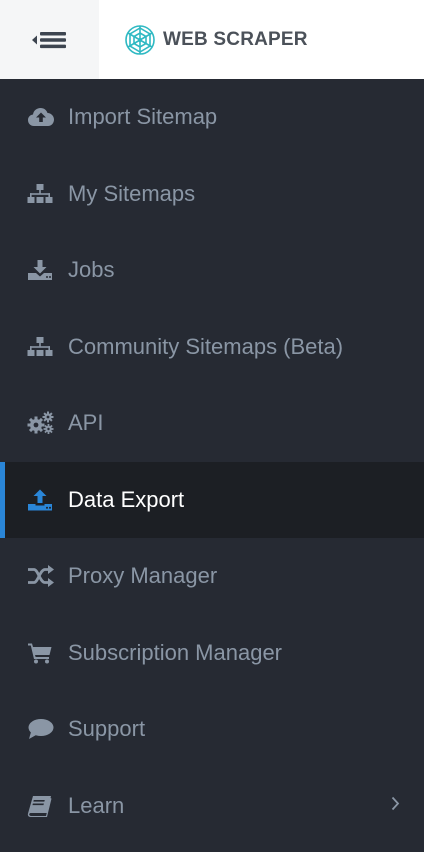  Describe the element at coordinates (91, 270) in the screenshot. I see `sidebar-item-label: Jobs` at that location.